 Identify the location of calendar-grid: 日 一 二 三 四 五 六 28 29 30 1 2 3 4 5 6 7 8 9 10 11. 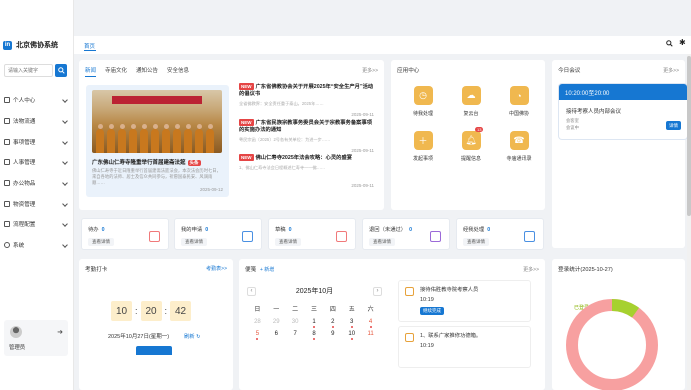
(314, 320).